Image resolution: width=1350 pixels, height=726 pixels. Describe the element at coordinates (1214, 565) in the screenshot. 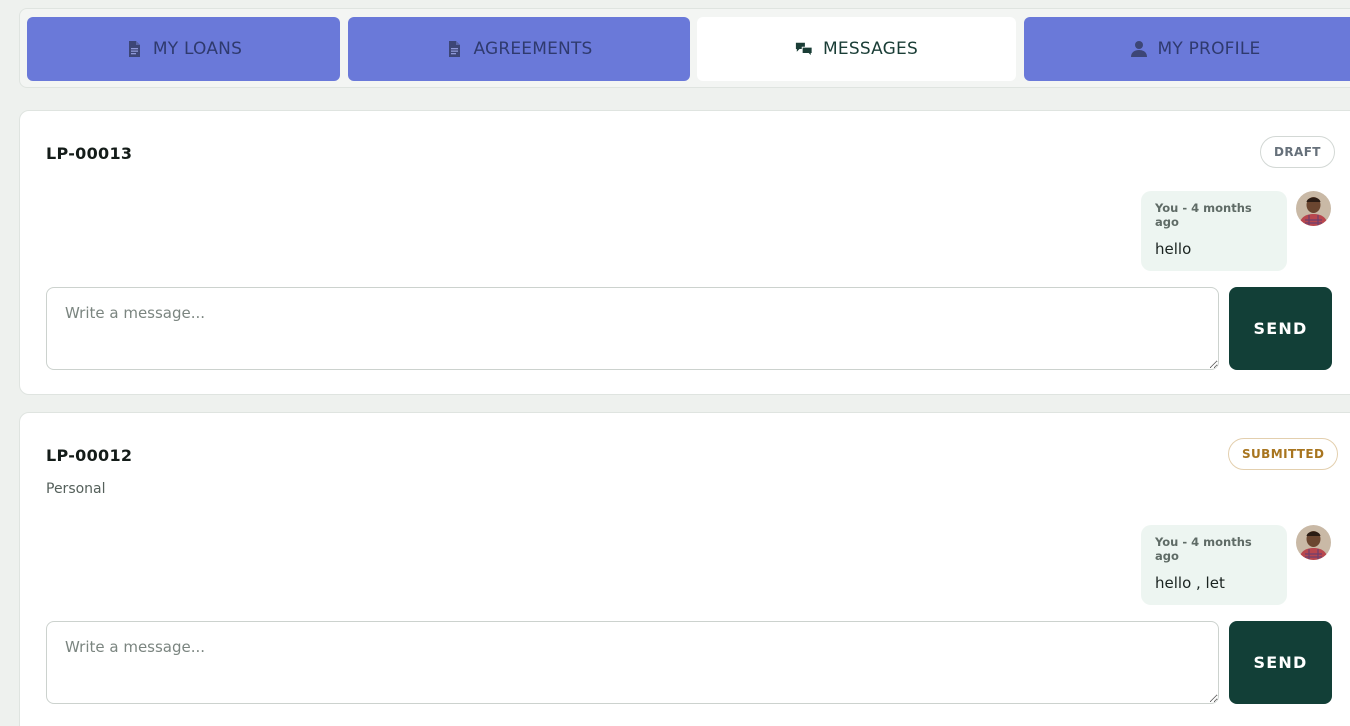

I see `message-bubble: You - 4 months ago hello , let` at that location.